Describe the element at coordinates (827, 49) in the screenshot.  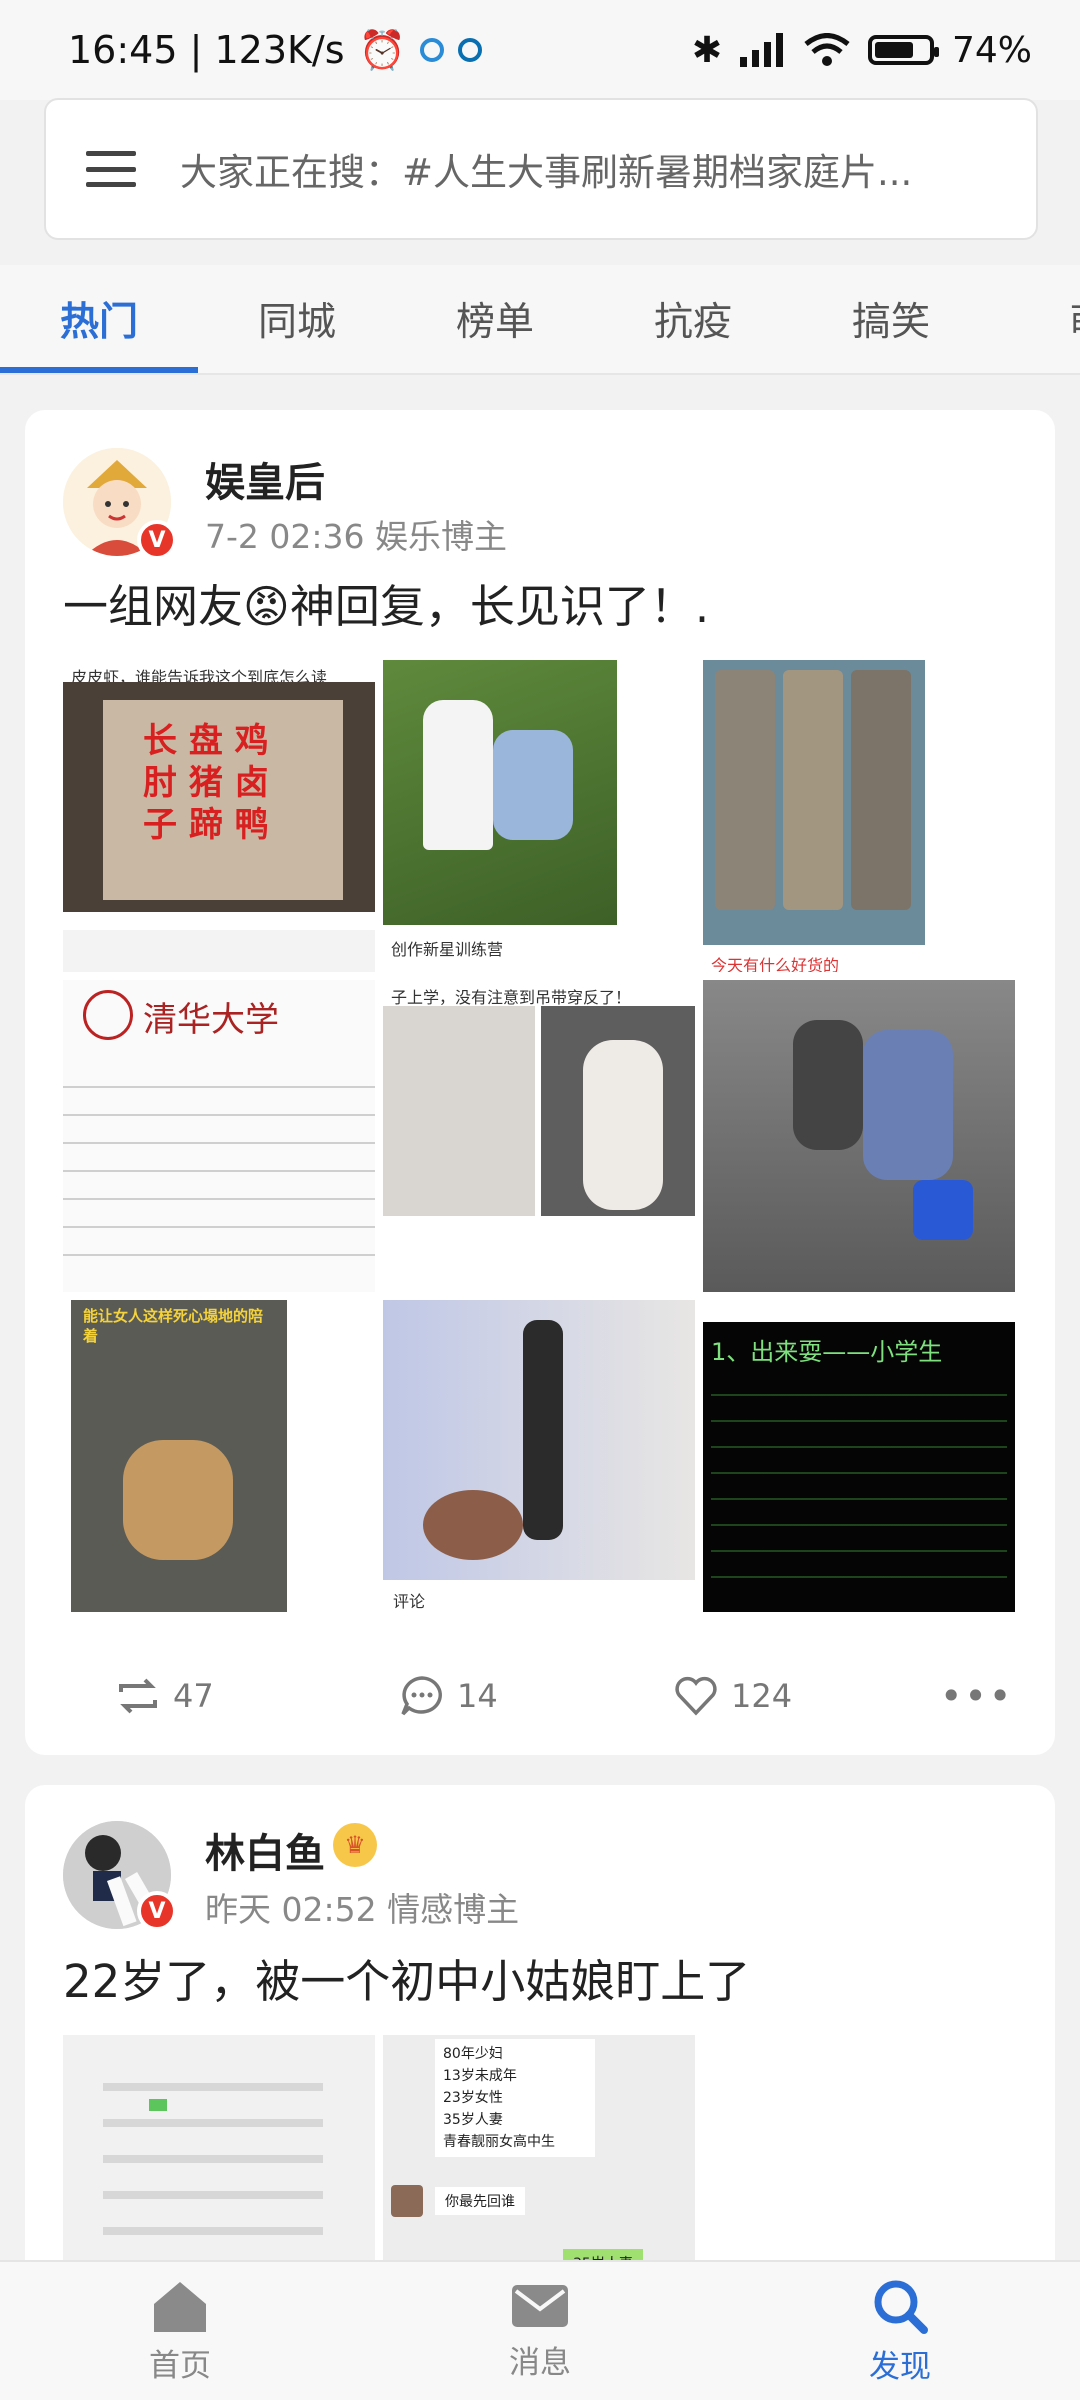
I see `wifi-icon` at that location.